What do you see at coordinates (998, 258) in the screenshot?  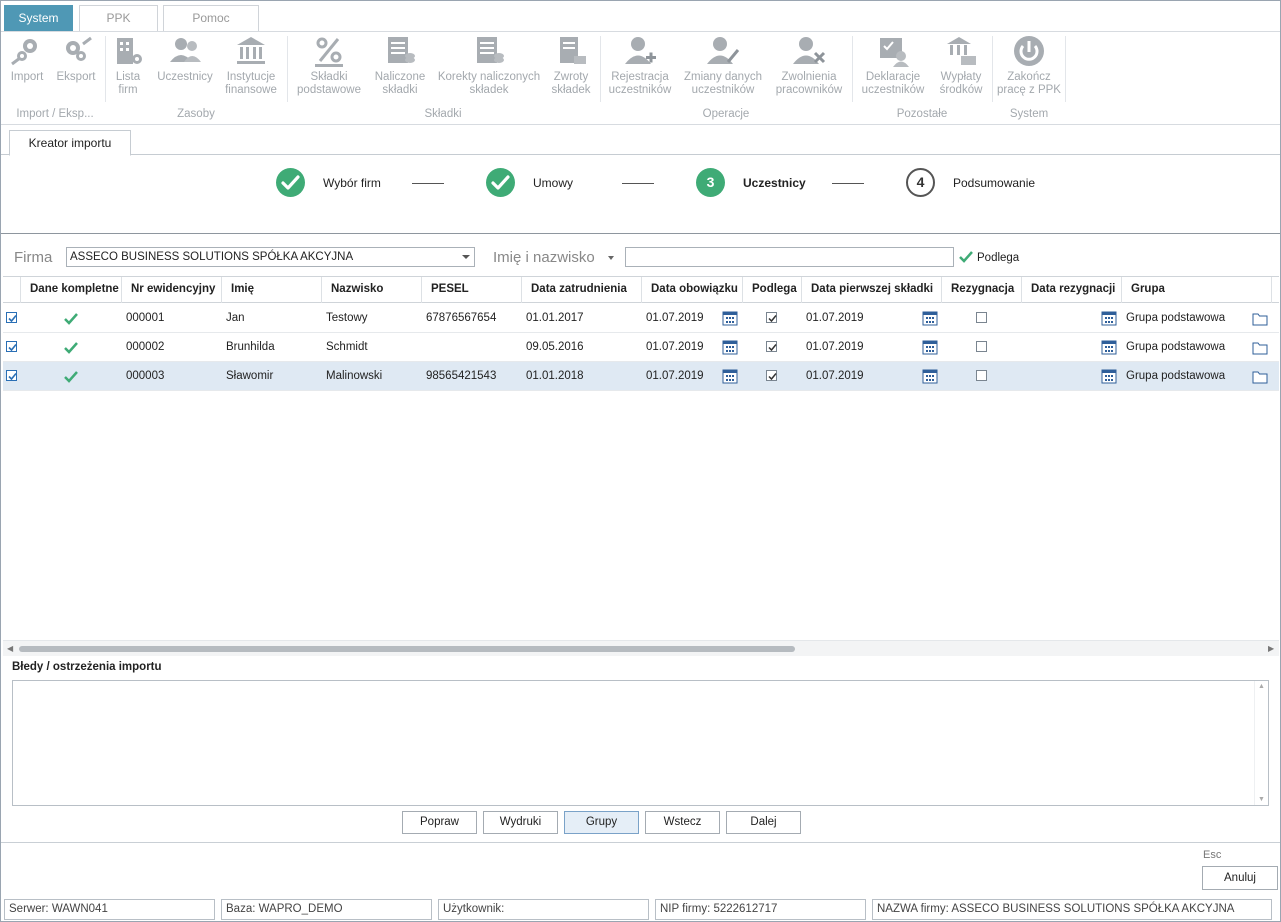 I see `podlega-filter-label: Podlega` at bounding box center [998, 258].